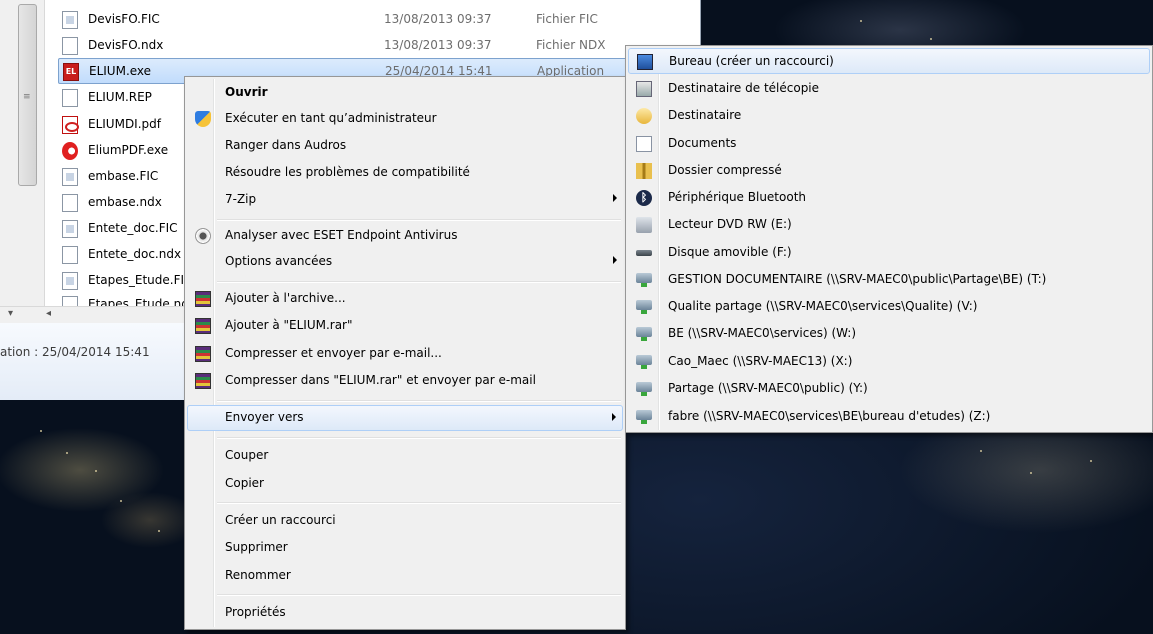 The height and width of the screenshot is (634, 1153). I want to click on menu-item-run-as-admin: Exécuter en tant qu’administrateur, so click(405, 119).